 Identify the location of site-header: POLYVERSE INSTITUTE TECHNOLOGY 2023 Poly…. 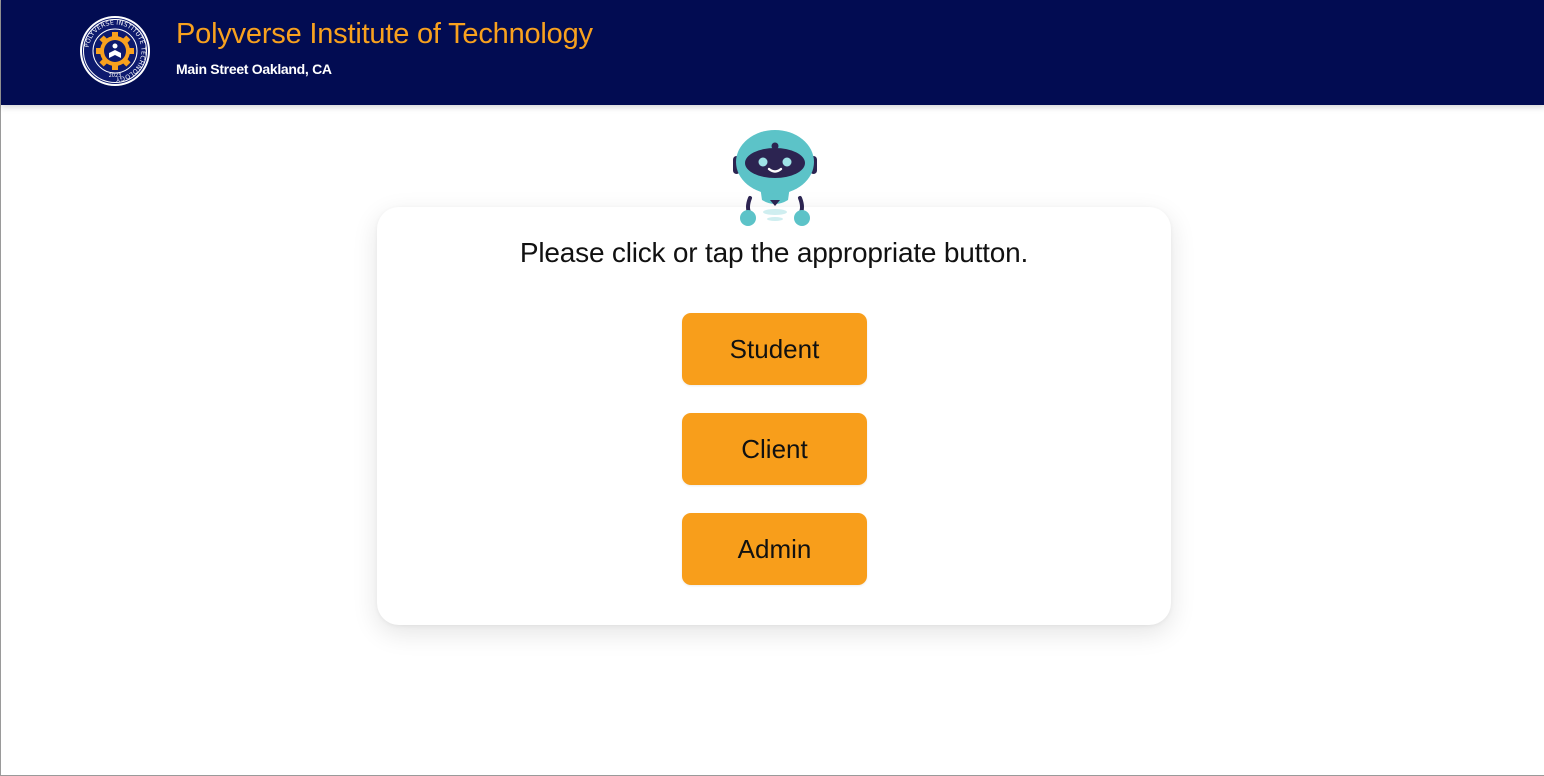
(772, 52).